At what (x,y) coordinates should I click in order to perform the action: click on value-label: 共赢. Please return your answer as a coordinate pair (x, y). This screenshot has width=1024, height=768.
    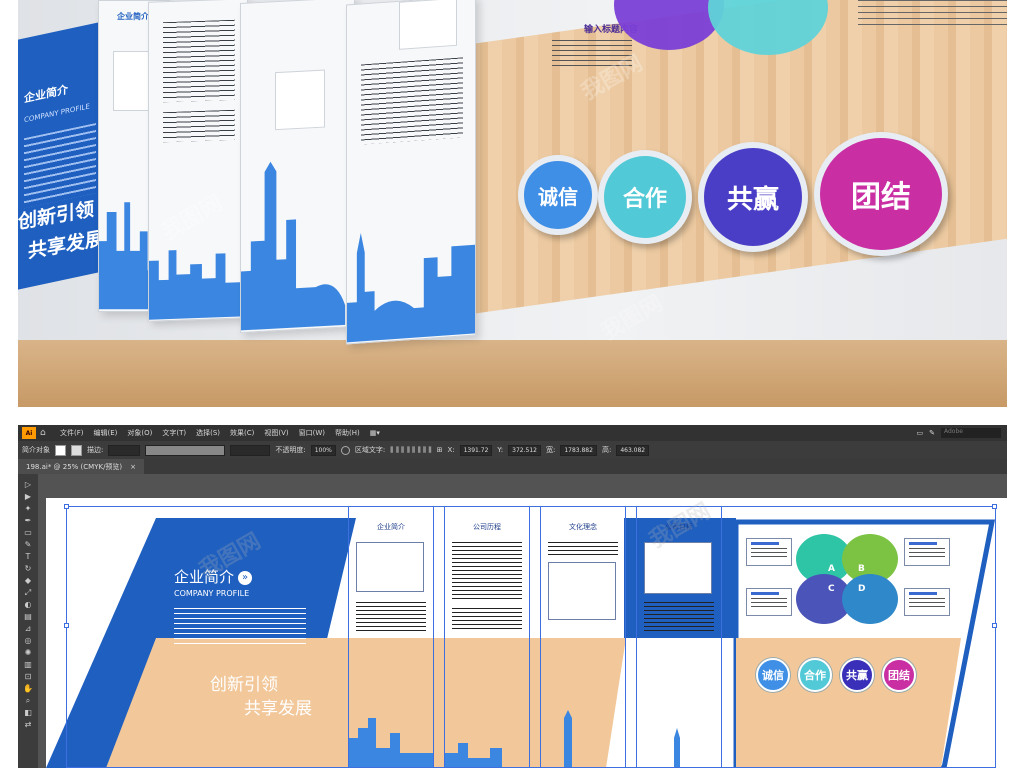
    Looking at the image, I should click on (752, 199).